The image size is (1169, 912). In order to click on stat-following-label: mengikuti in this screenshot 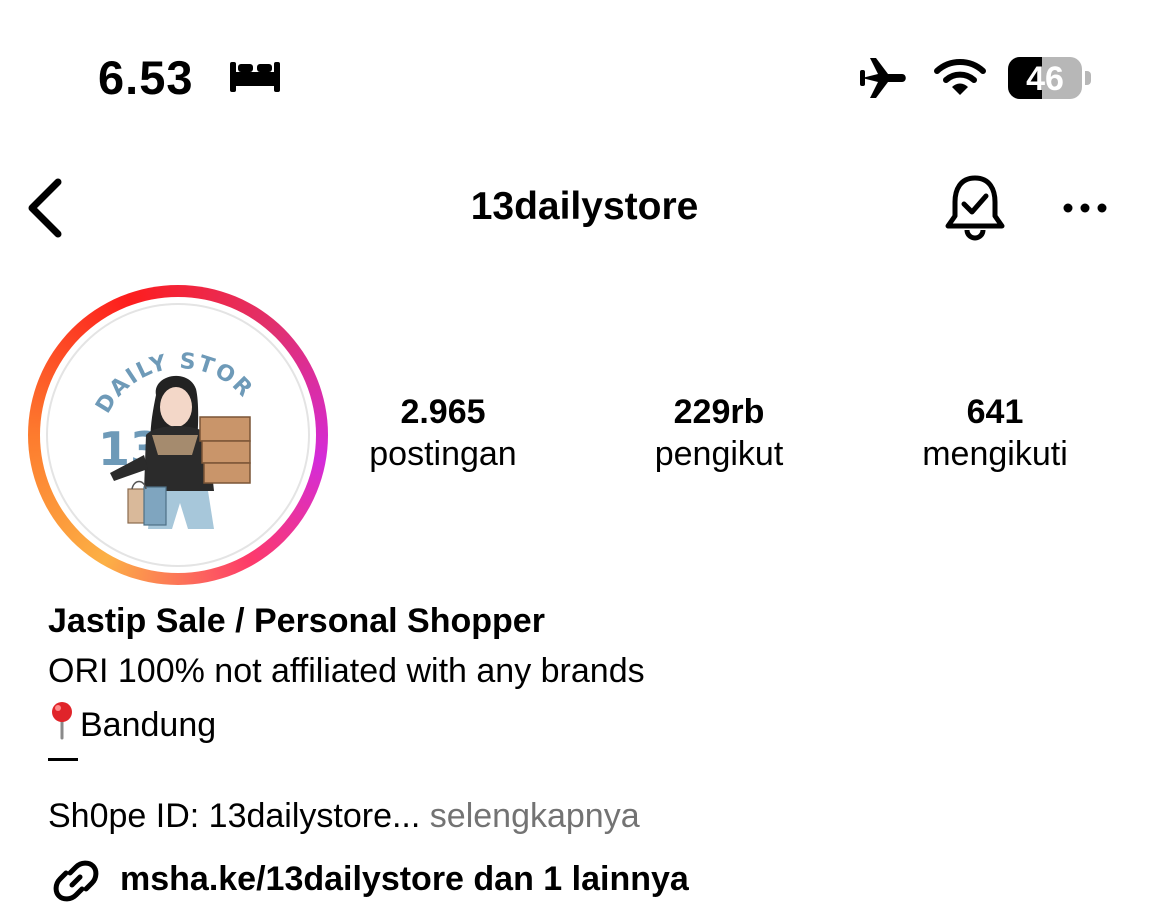, I will do `click(995, 454)`.